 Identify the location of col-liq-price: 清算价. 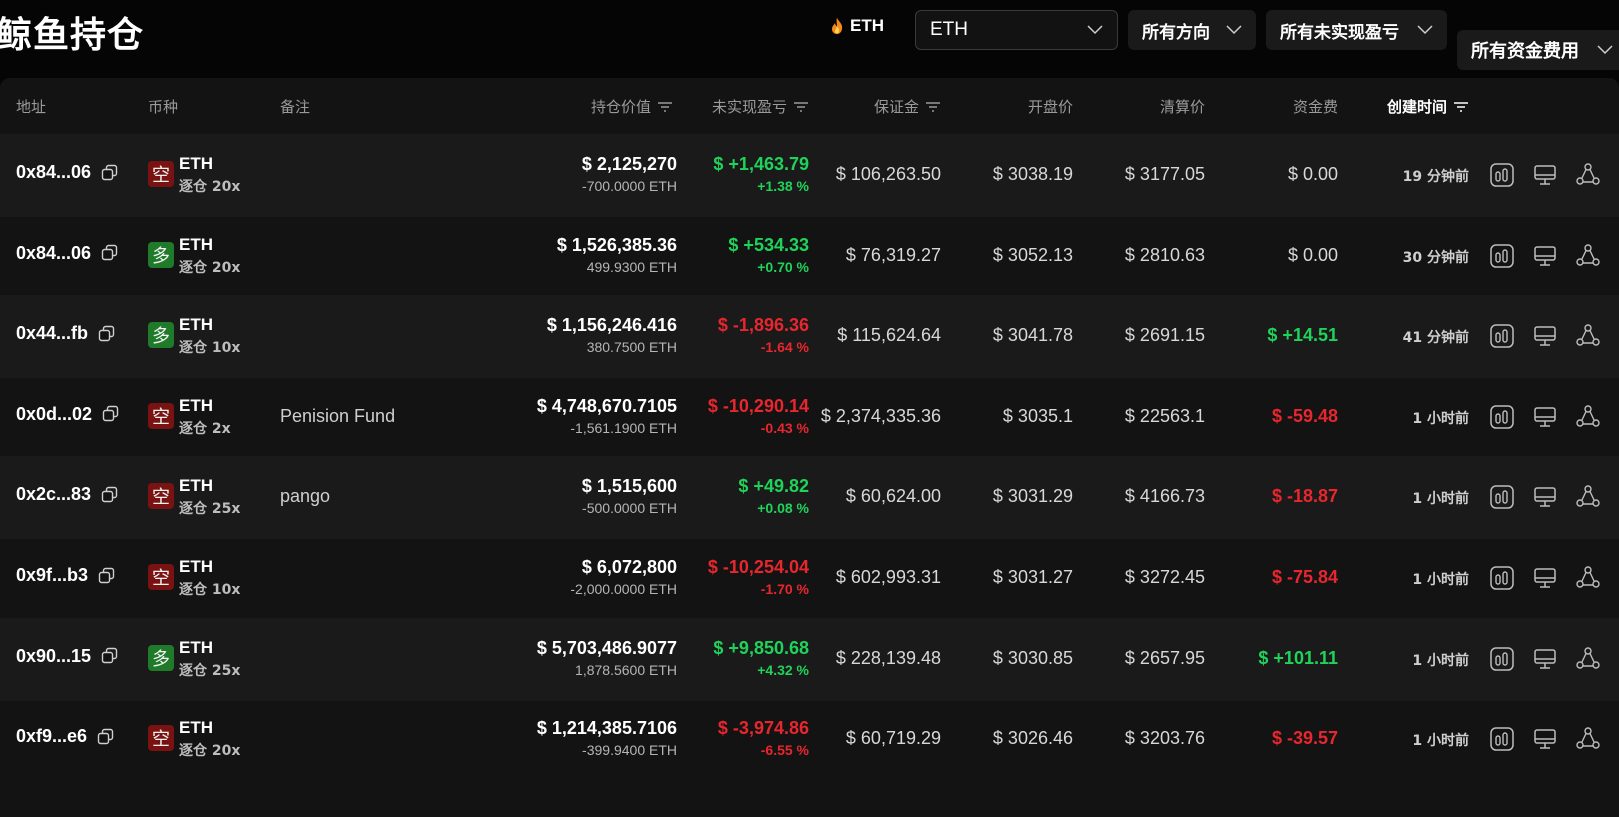
(1182, 107).